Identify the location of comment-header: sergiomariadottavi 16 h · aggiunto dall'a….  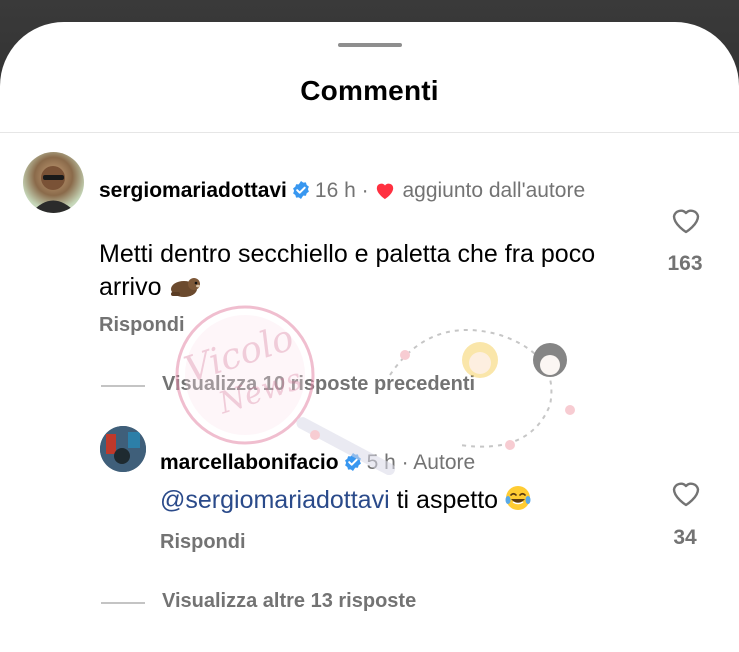
(359, 192).